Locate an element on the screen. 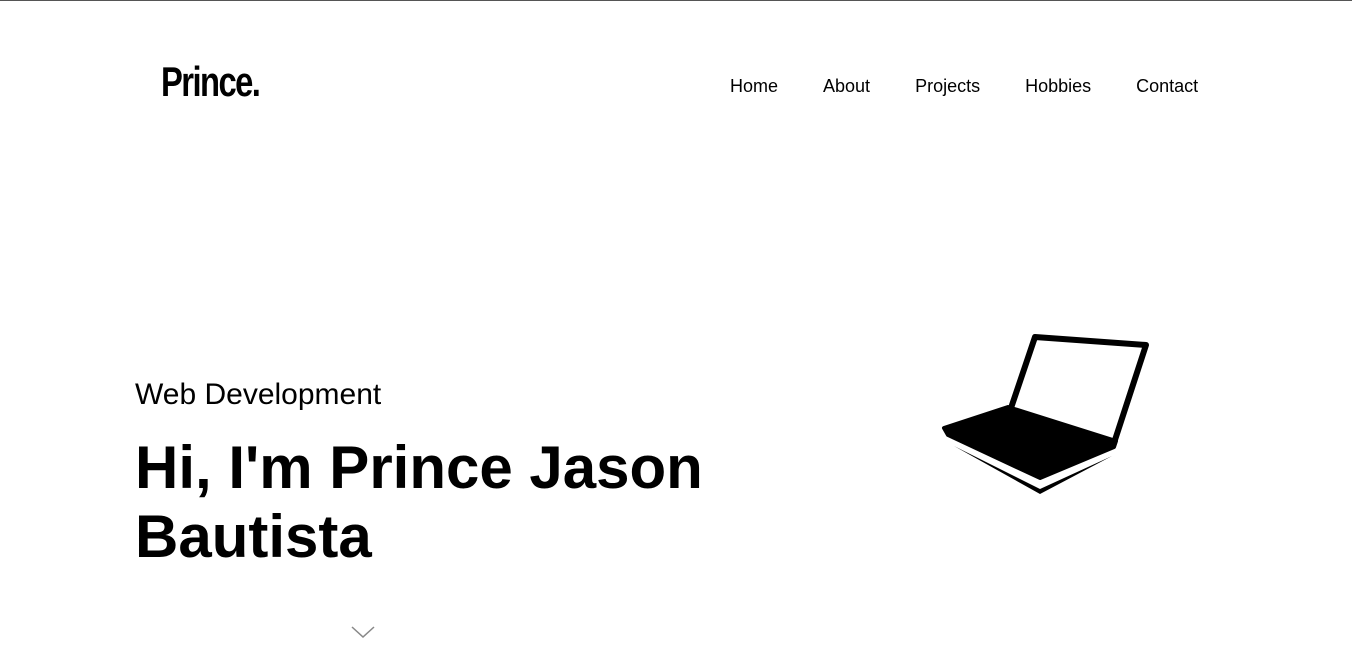  nav-link-about: About is located at coordinates (846, 86).